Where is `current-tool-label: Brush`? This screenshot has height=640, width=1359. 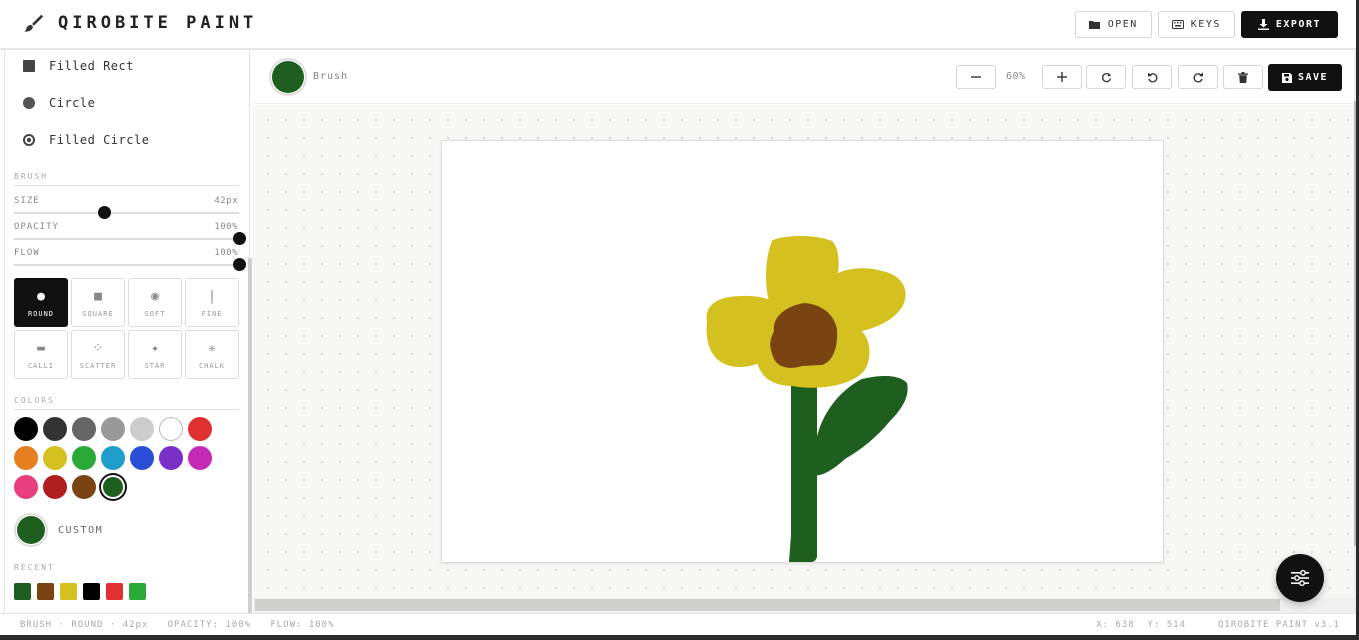 current-tool-label: Brush is located at coordinates (331, 76).